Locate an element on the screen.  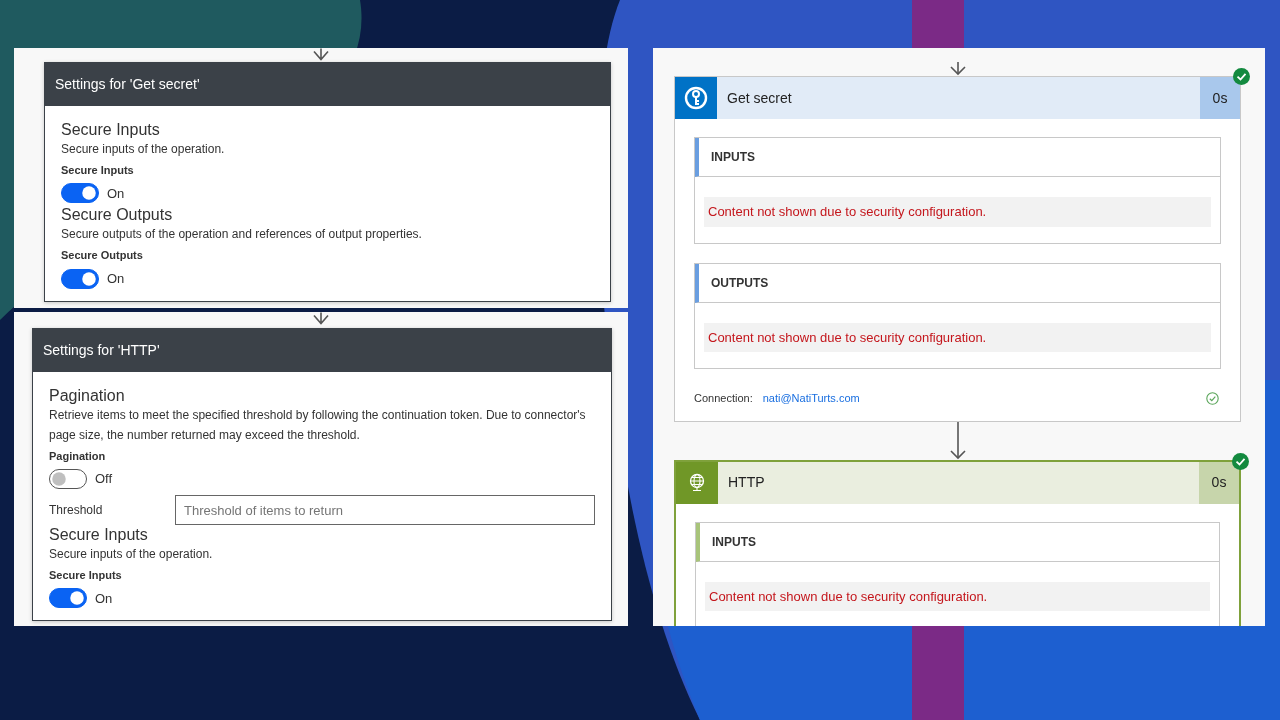
action-name: HTTP is located at coordinates (958, 482).